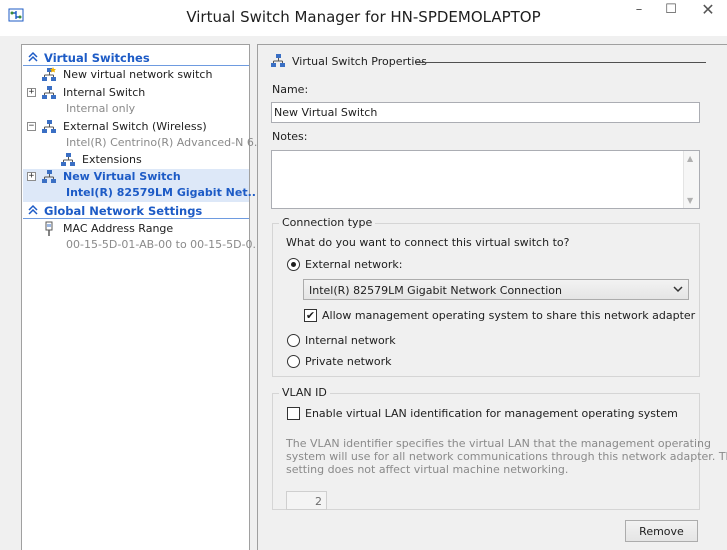 This screenshot has width=727, height=550. Describe the element at coordinates (318, 501) in the screenshot. I see `vlan-id-value: 2` at that location.